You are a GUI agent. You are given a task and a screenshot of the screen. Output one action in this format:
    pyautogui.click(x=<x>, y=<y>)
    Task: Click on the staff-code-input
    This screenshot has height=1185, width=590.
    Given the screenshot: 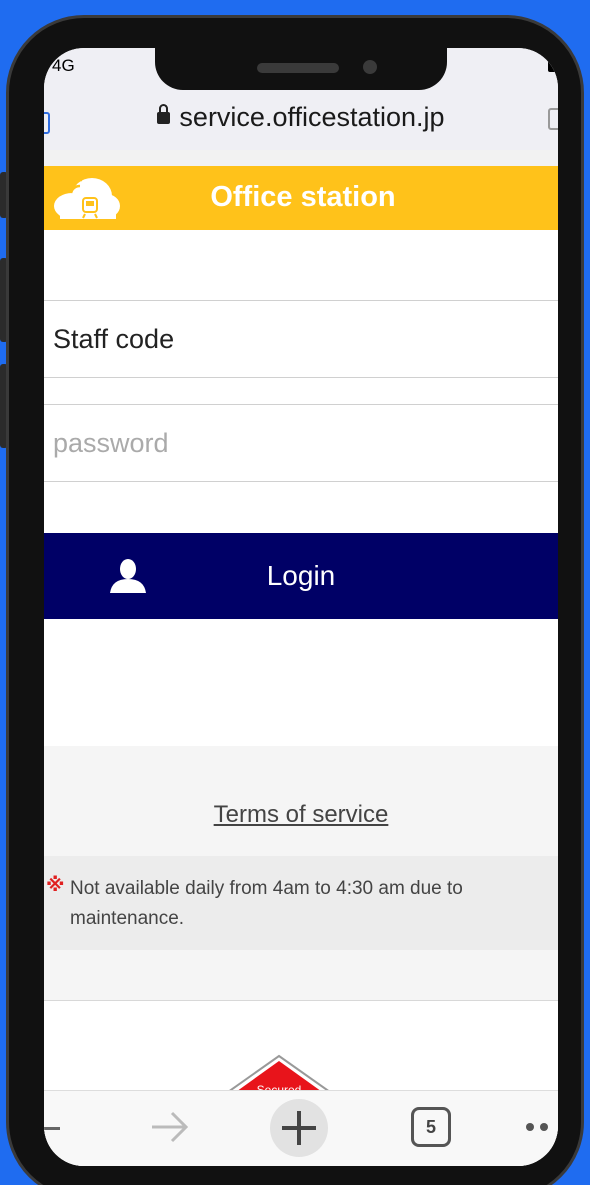 What is the action you would take?
    pyautogui.click(x=301, y=339)
    